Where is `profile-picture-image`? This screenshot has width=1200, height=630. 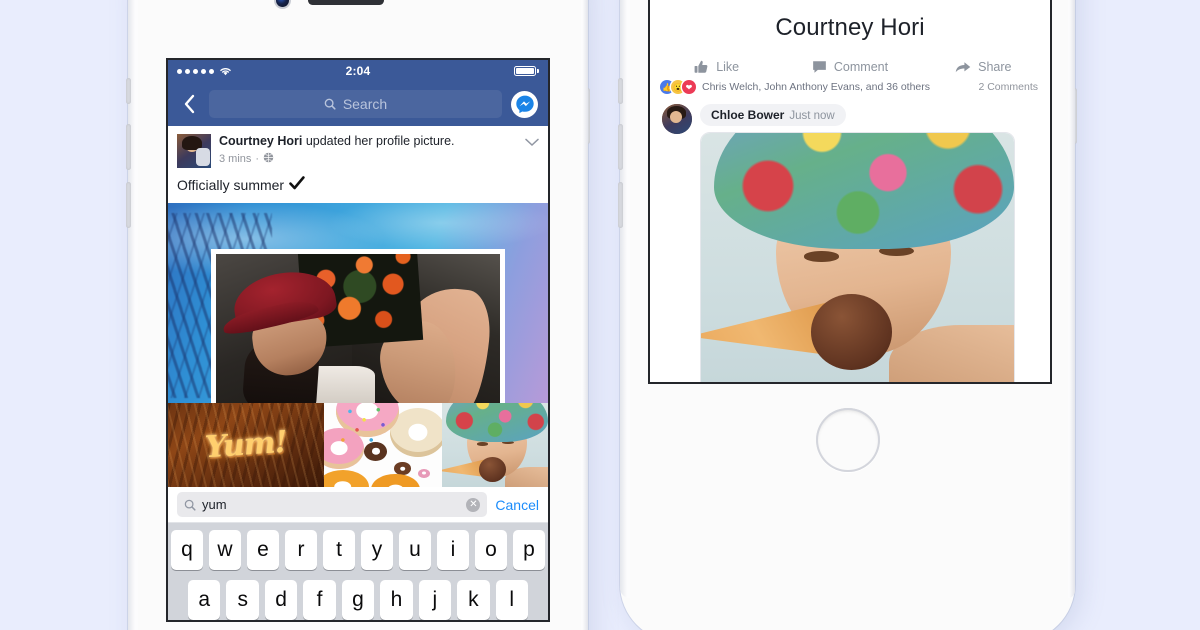
profile-picture-image is located at coordinates (358, 328).